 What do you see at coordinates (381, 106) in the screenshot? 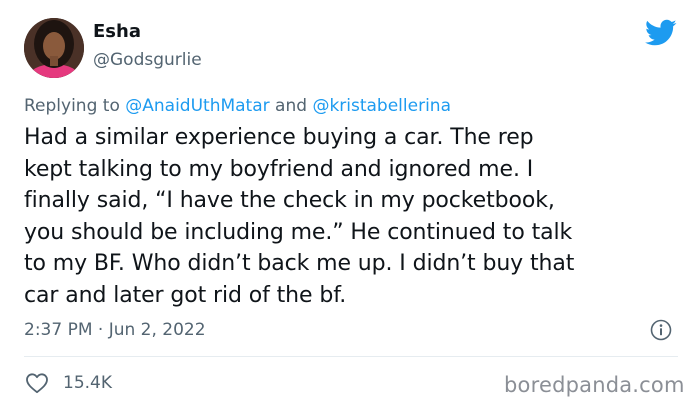
I see `mention-link: @kristabellerina` at bounding box center [381, 106].